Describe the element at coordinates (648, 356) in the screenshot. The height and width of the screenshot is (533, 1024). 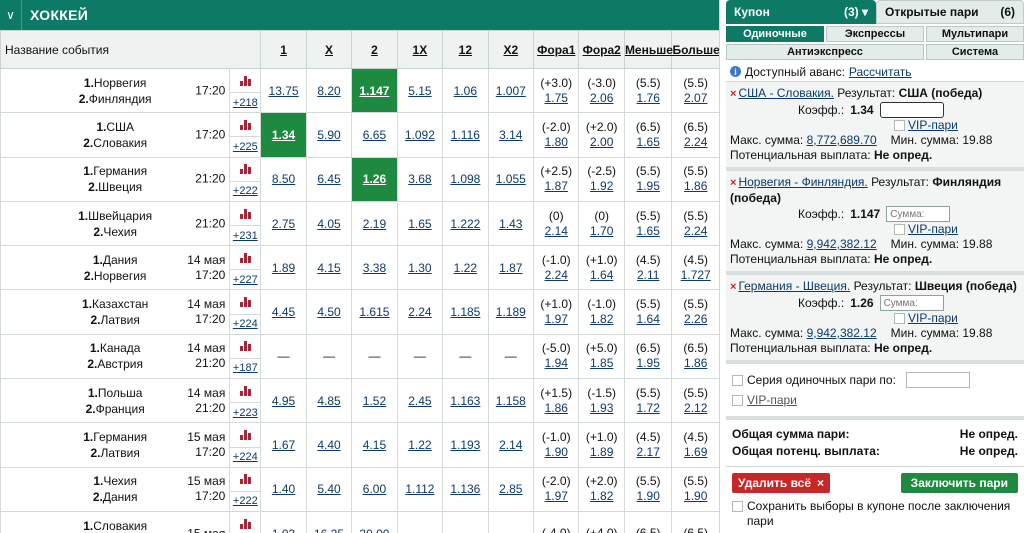
I see `under-cell: (6.5) 1.95` at that location.